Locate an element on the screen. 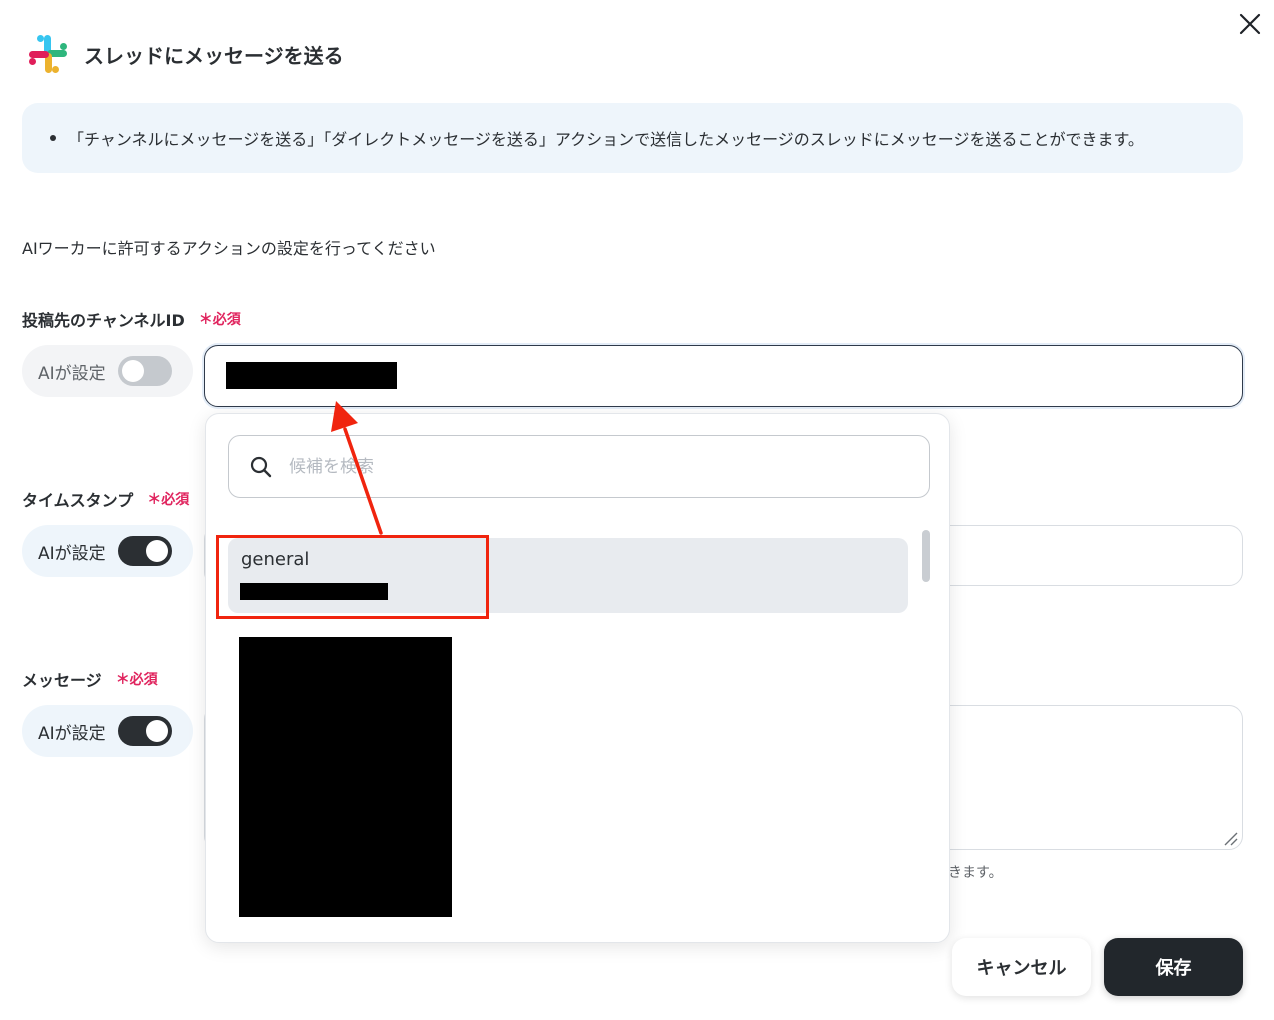 The image size is (1274, 1020). timestamp-label: タイムスタンプ is located at coordinates (78, 500).